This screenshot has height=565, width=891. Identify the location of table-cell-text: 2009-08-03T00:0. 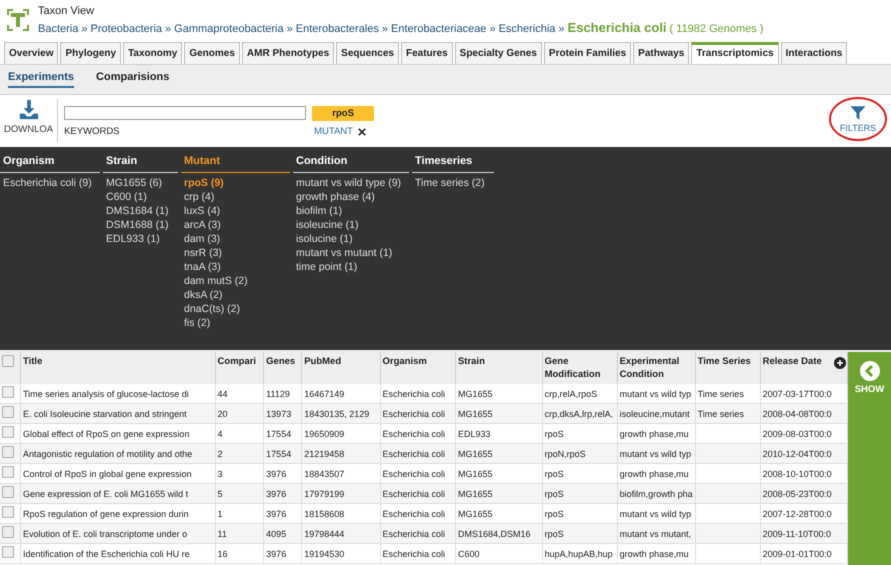
(797, 434).